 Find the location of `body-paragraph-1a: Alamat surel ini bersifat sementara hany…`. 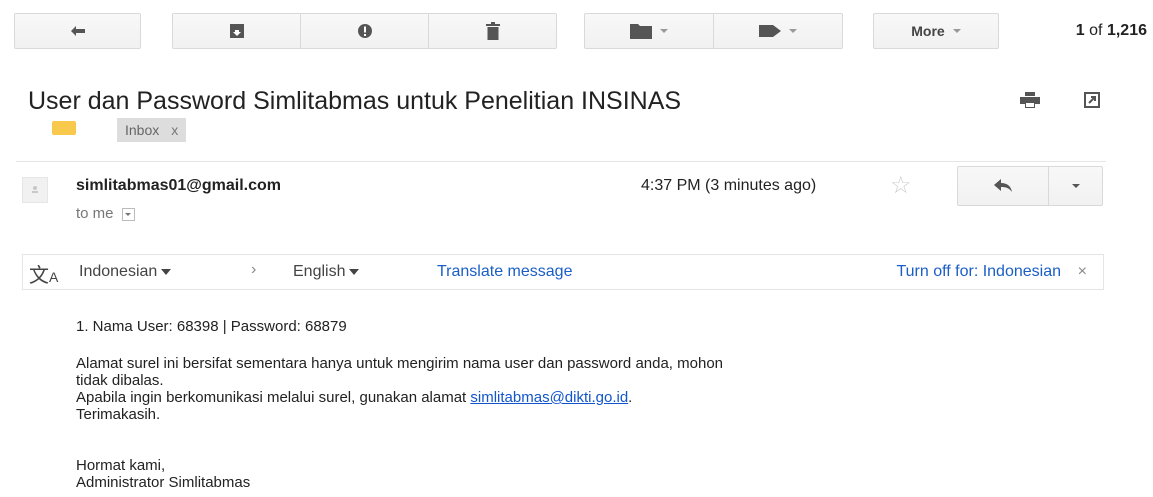

body-paragraph-1a: Alamat surel ini bersifat sementara hany… is located at coordinates (400, 363).